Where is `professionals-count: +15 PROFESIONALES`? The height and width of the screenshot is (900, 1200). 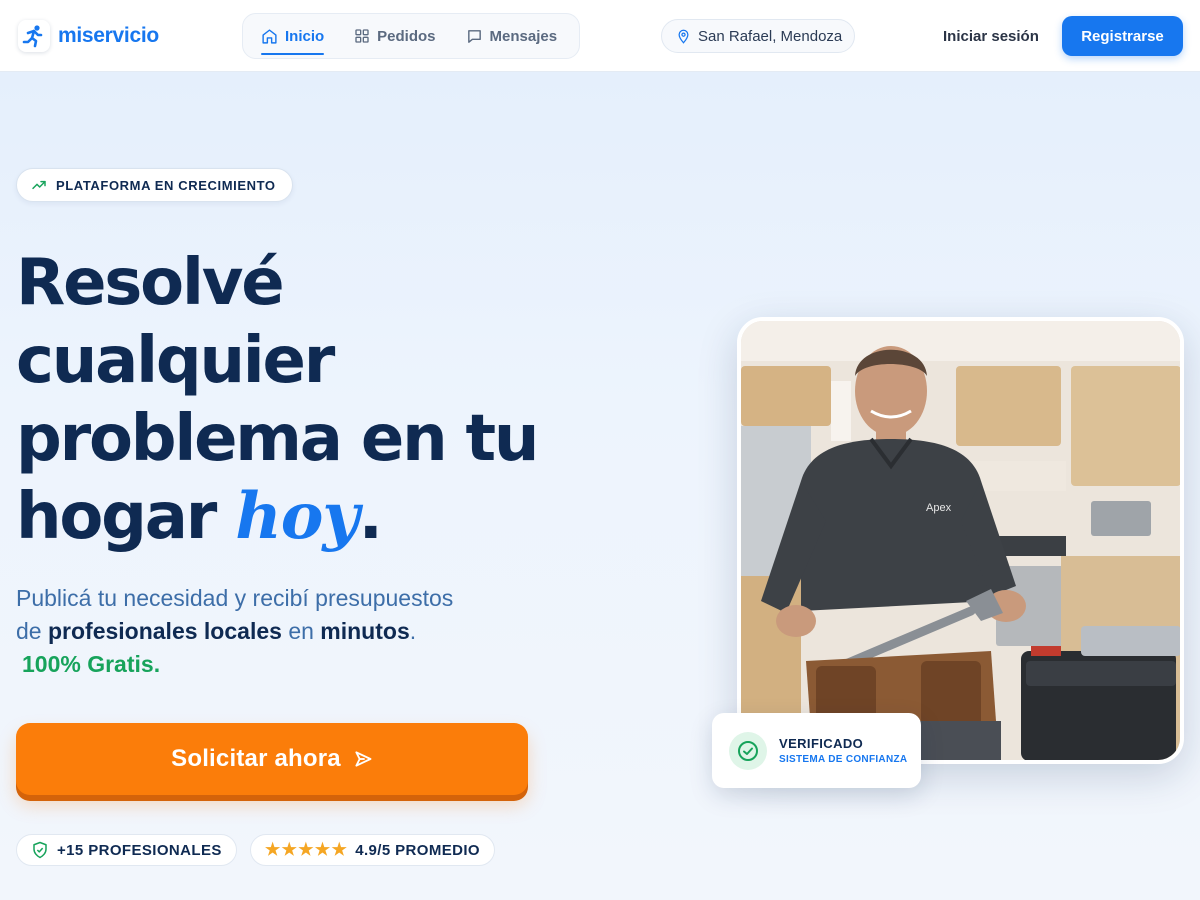 professionals-count: +15 PROFESIONALES is located at coordinates (139, 850).